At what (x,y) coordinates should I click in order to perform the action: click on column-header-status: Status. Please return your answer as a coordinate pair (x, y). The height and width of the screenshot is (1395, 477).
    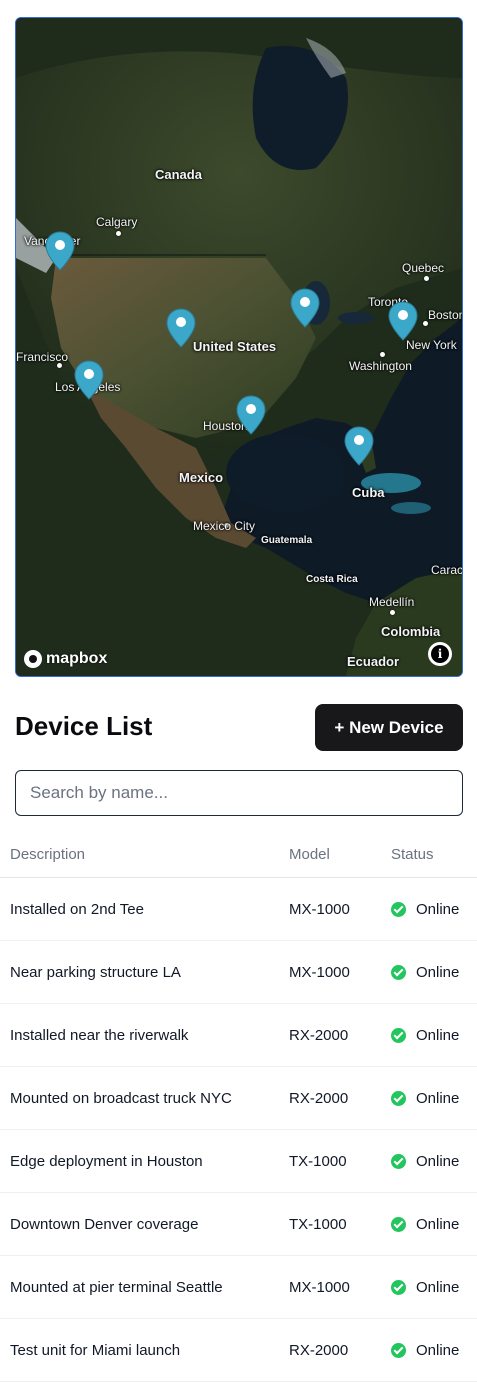
    Looking at the image, I should click on (429, 855).